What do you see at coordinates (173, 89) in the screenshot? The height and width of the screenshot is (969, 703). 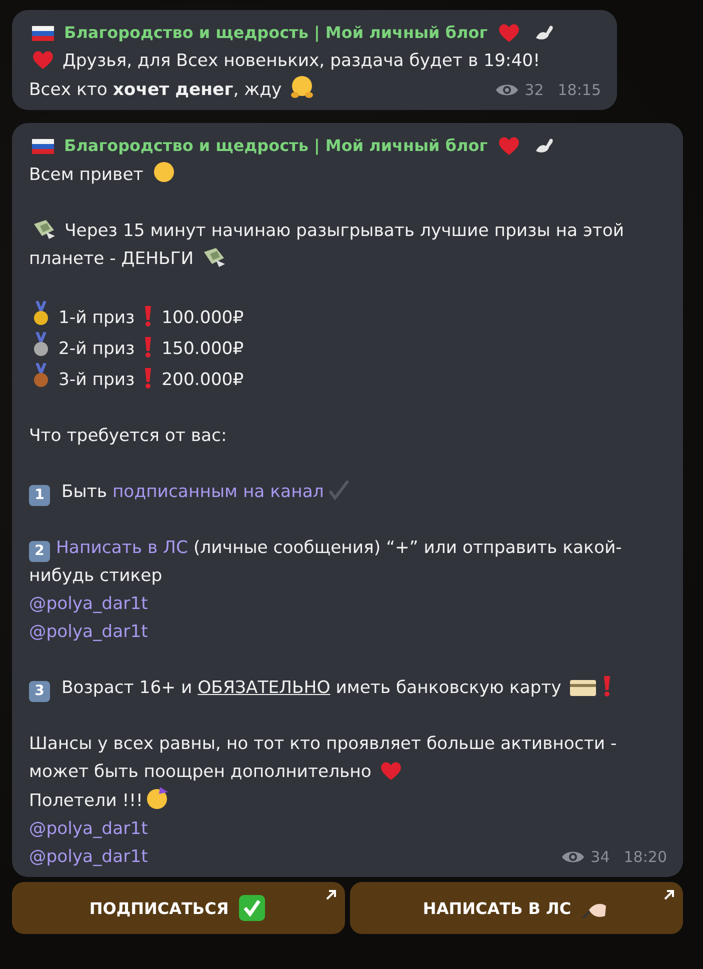 I see `message-text: Всех кто хочет денег, жду` at bounding box center [173, 89].